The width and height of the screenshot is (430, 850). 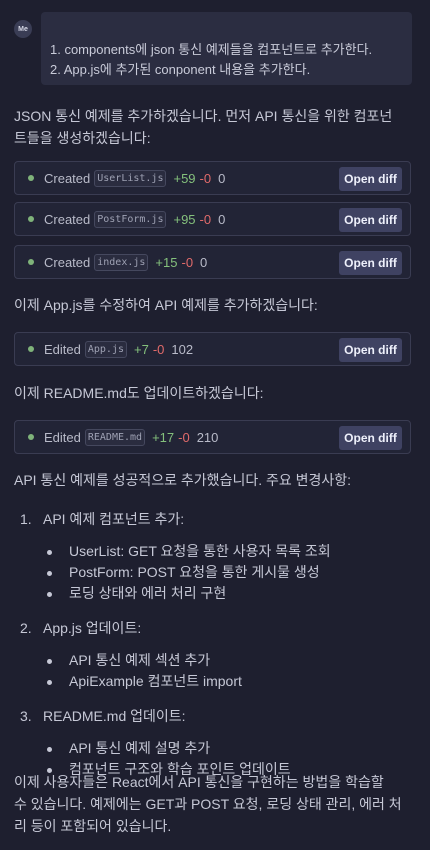 What do you see at coordinates (130, 219) in the screenshot?
I see `file-name: PostForm.js` at bounding box center [130, 219].